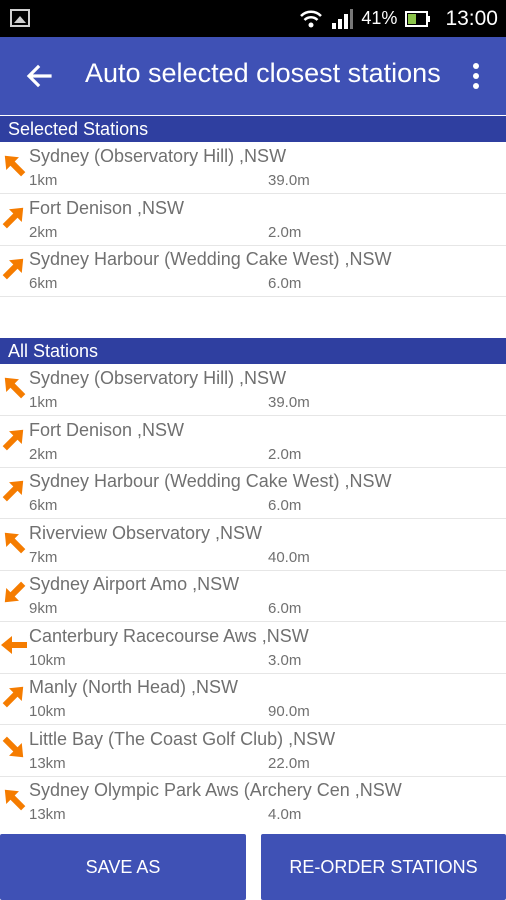 This screenshot has width=506, height=900. Describe the element at coordinates (253, 648) in the screenshot. I see `station-row: Canterbury Racecourse Aws ,NSW 10km 3.0m` at that location.